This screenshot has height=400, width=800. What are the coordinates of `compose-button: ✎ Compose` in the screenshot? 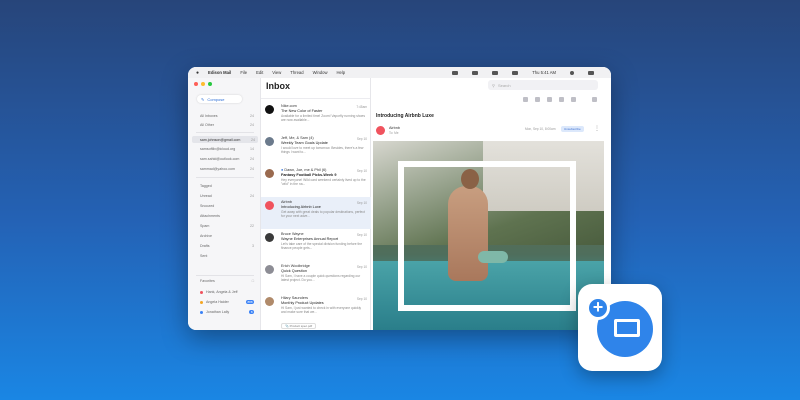 It's located at (219, 99).